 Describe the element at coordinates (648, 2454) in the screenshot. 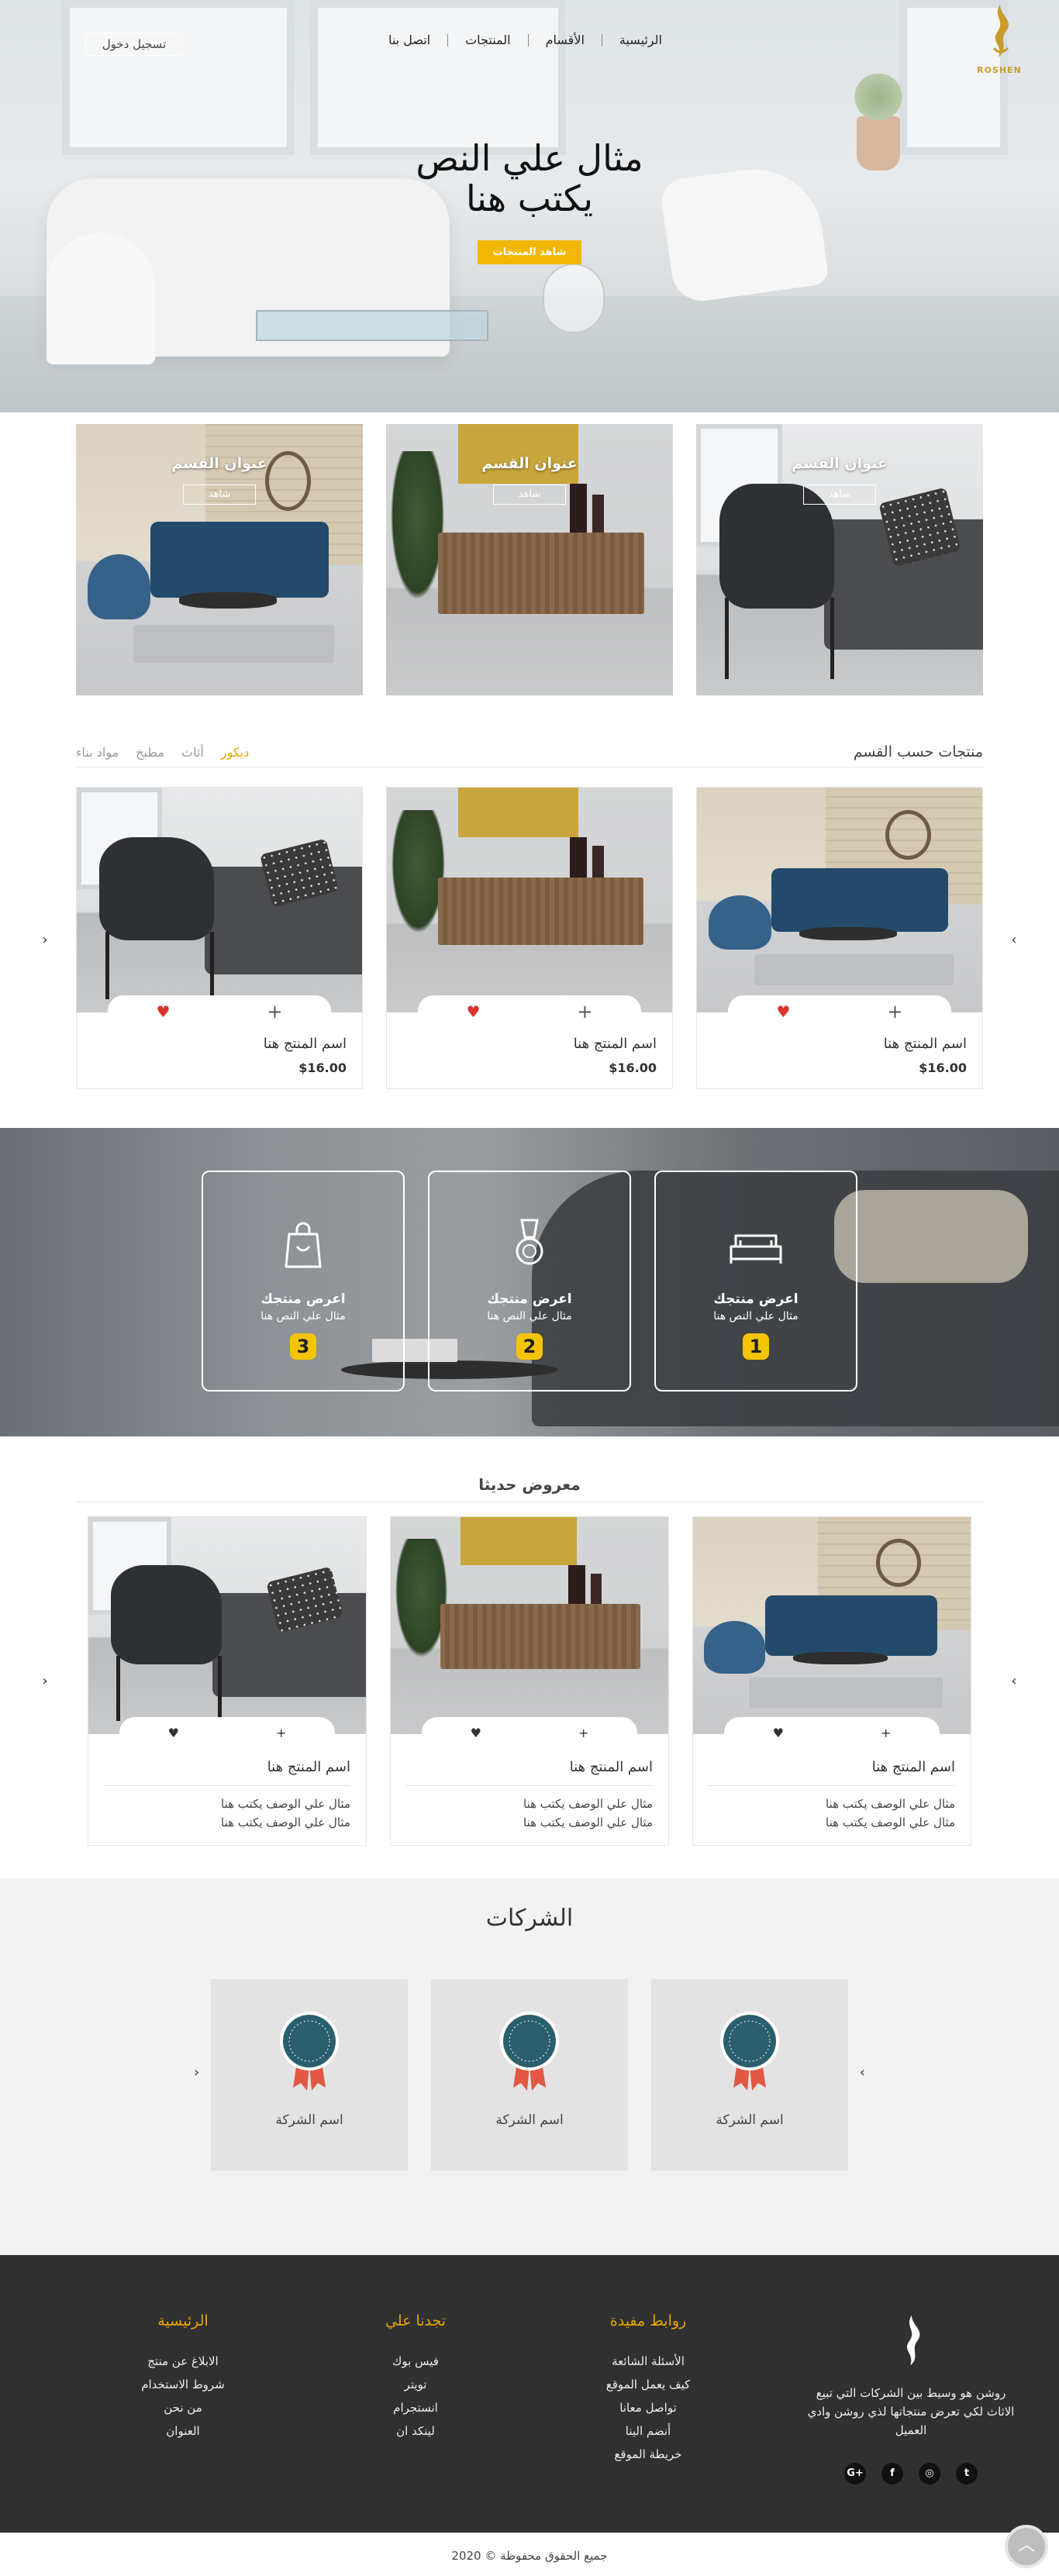

I see `footer-link: خريطة الموقع` at that location.